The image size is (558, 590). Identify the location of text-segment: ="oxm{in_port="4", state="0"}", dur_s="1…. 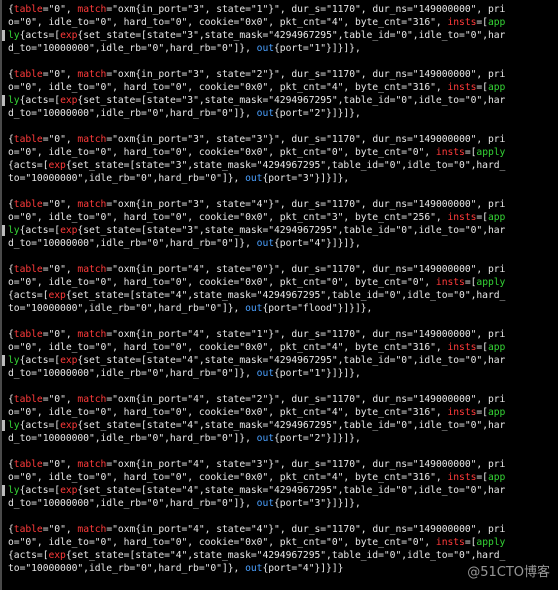
(306, 269).